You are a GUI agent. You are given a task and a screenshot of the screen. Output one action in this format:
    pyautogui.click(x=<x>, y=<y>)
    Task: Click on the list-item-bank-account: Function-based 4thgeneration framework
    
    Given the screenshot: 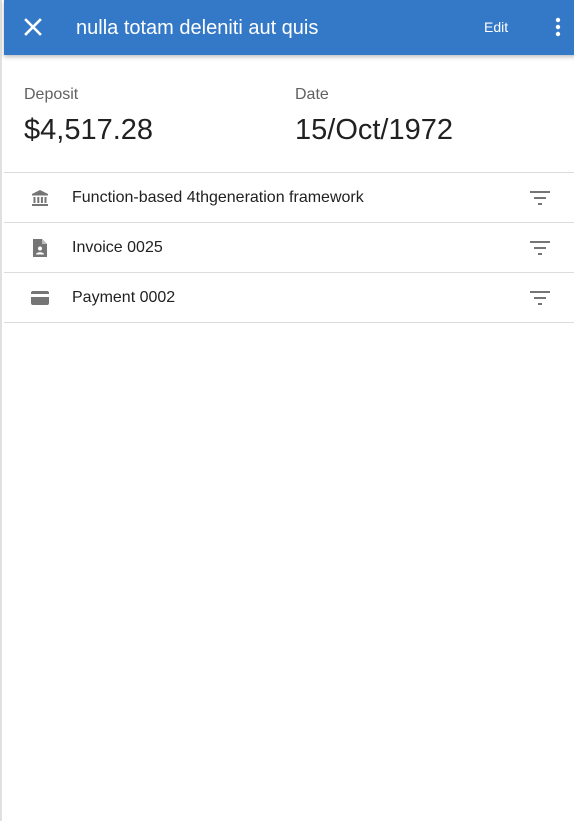 What is the action you would take?
    pyautogui.click(x=289, y=198)
    